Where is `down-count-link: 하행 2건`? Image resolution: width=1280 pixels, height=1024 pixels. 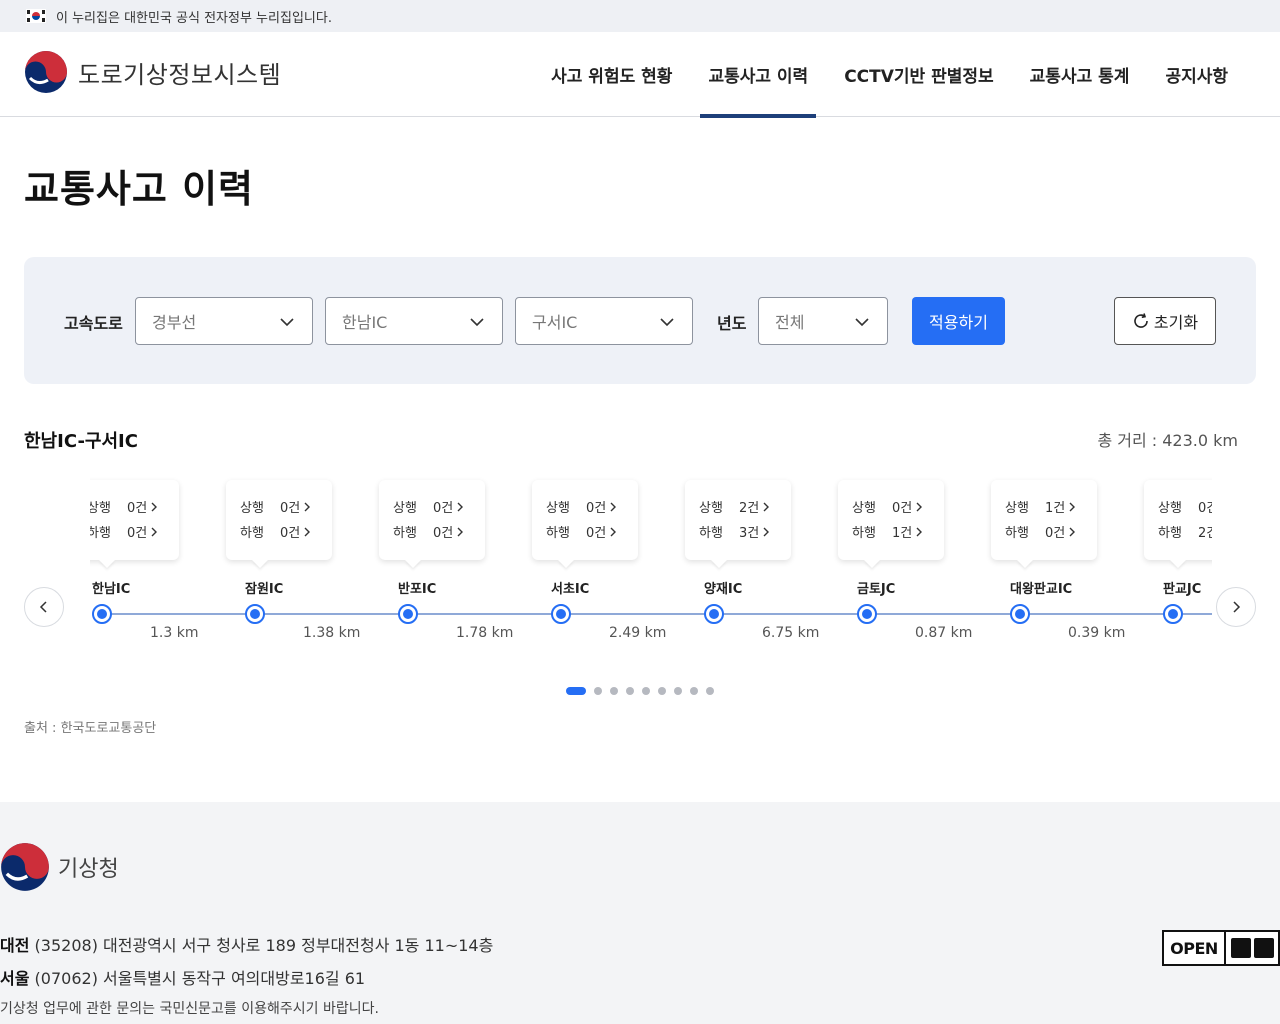 down-count-link: 하행 2건 is located at coordinates (1185, 531).